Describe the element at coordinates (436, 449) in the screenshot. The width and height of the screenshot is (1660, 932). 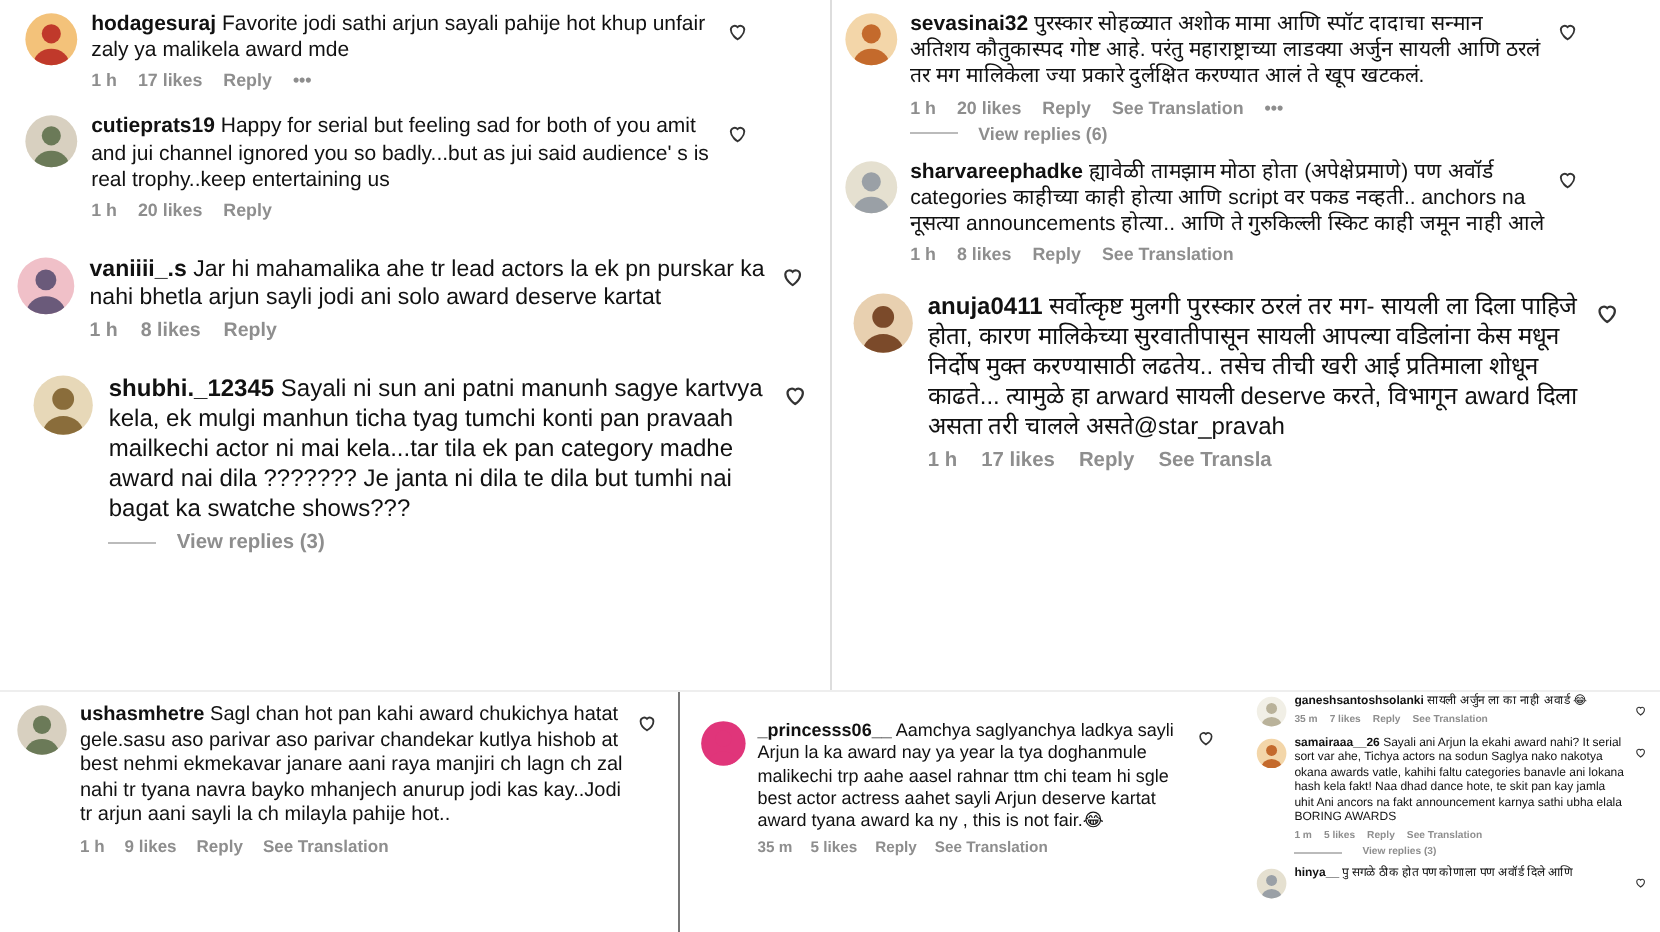
I see `comment-text: shubhi._12345 Sayali ni sun ani patni manunh sagye kartvya kela, ek mulgi manhun ticha tyag tumchi konti pan pravaah mailkechi actor ni mai kela...tar tila ek pan category madhe award nai dila ??????? Je janta ni dila te dila but tumhi nai bagat ka swatche shows???` at that location.